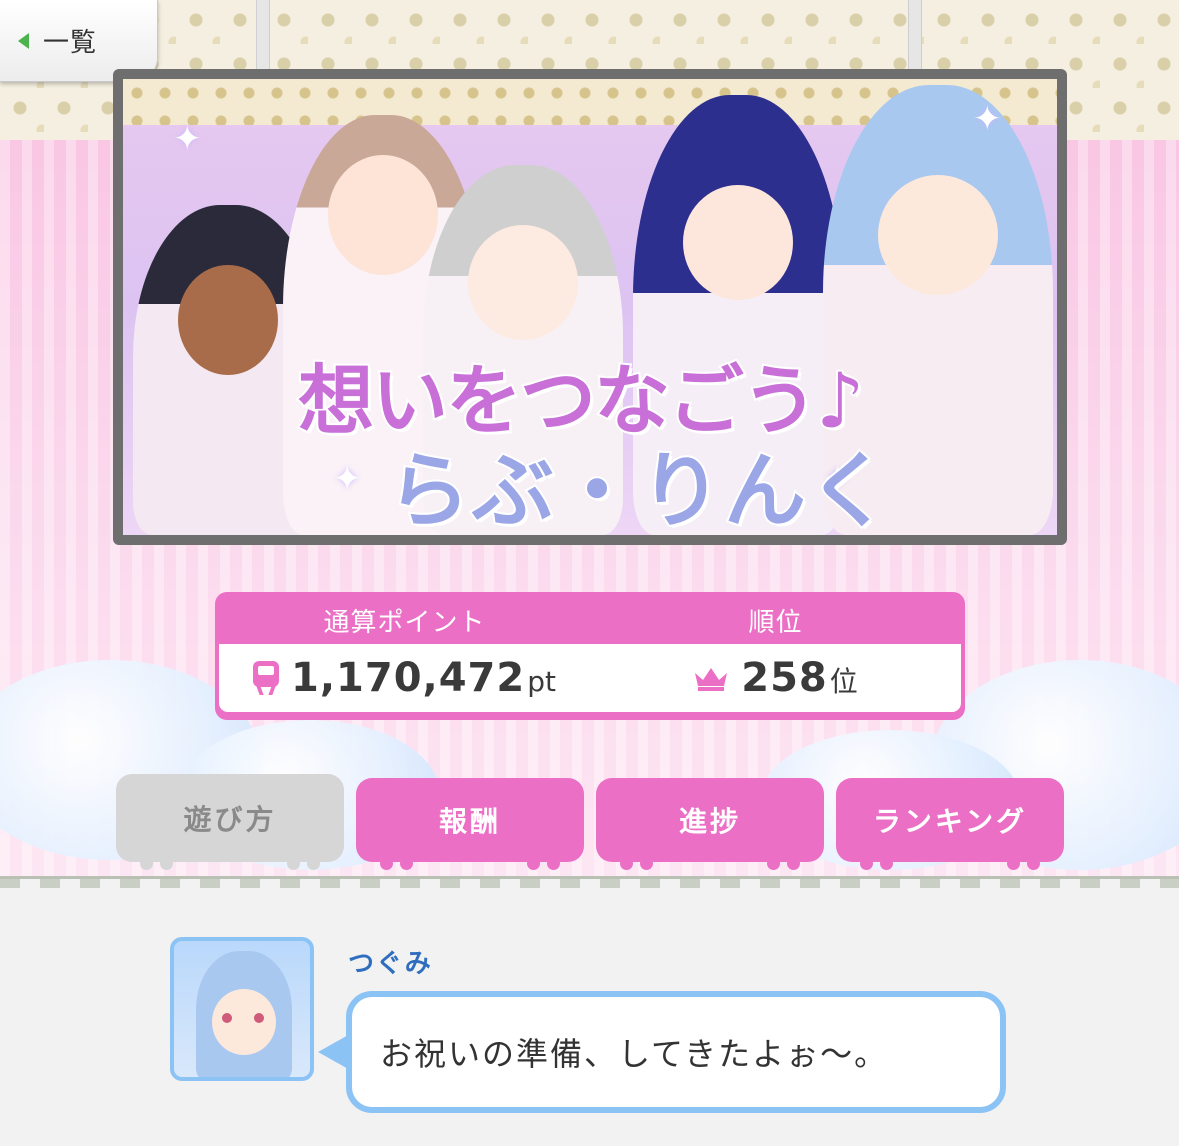 The width and height of the screenshot is (1179, 1146). I want to click on tab-how-to-play-label: 遊び方, so click(230, 819).